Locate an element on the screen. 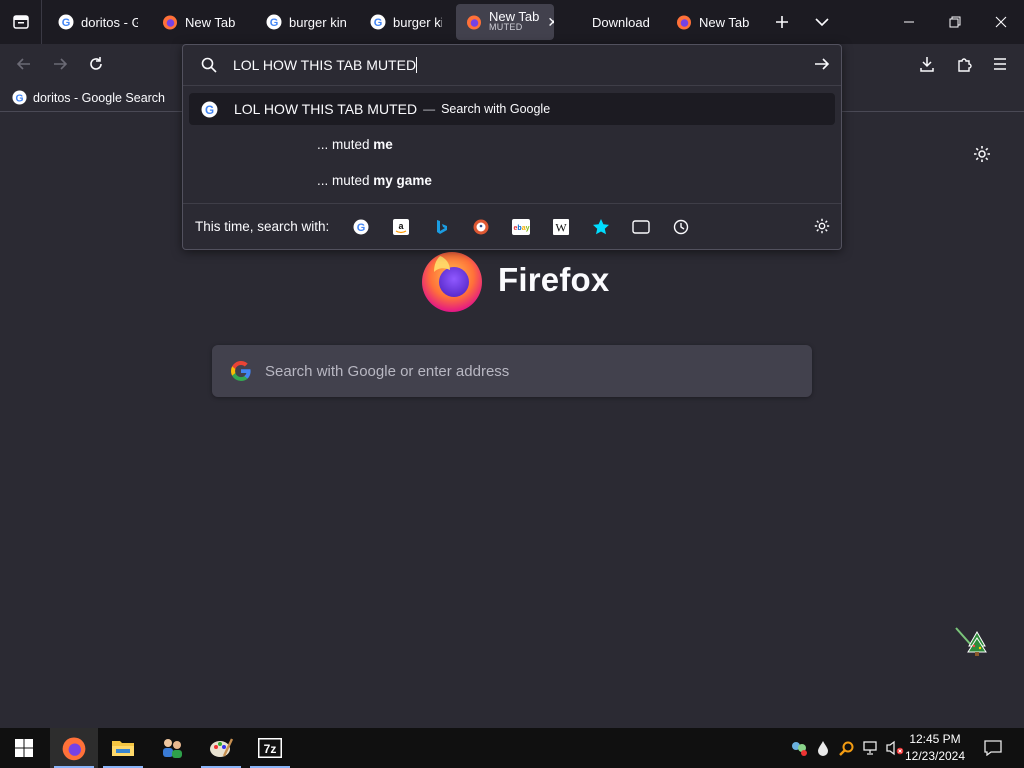 Image resolution: width=1024 pixels, height=768 pixels. firefox-logo: Firefox is located at coordinates (514, 280).